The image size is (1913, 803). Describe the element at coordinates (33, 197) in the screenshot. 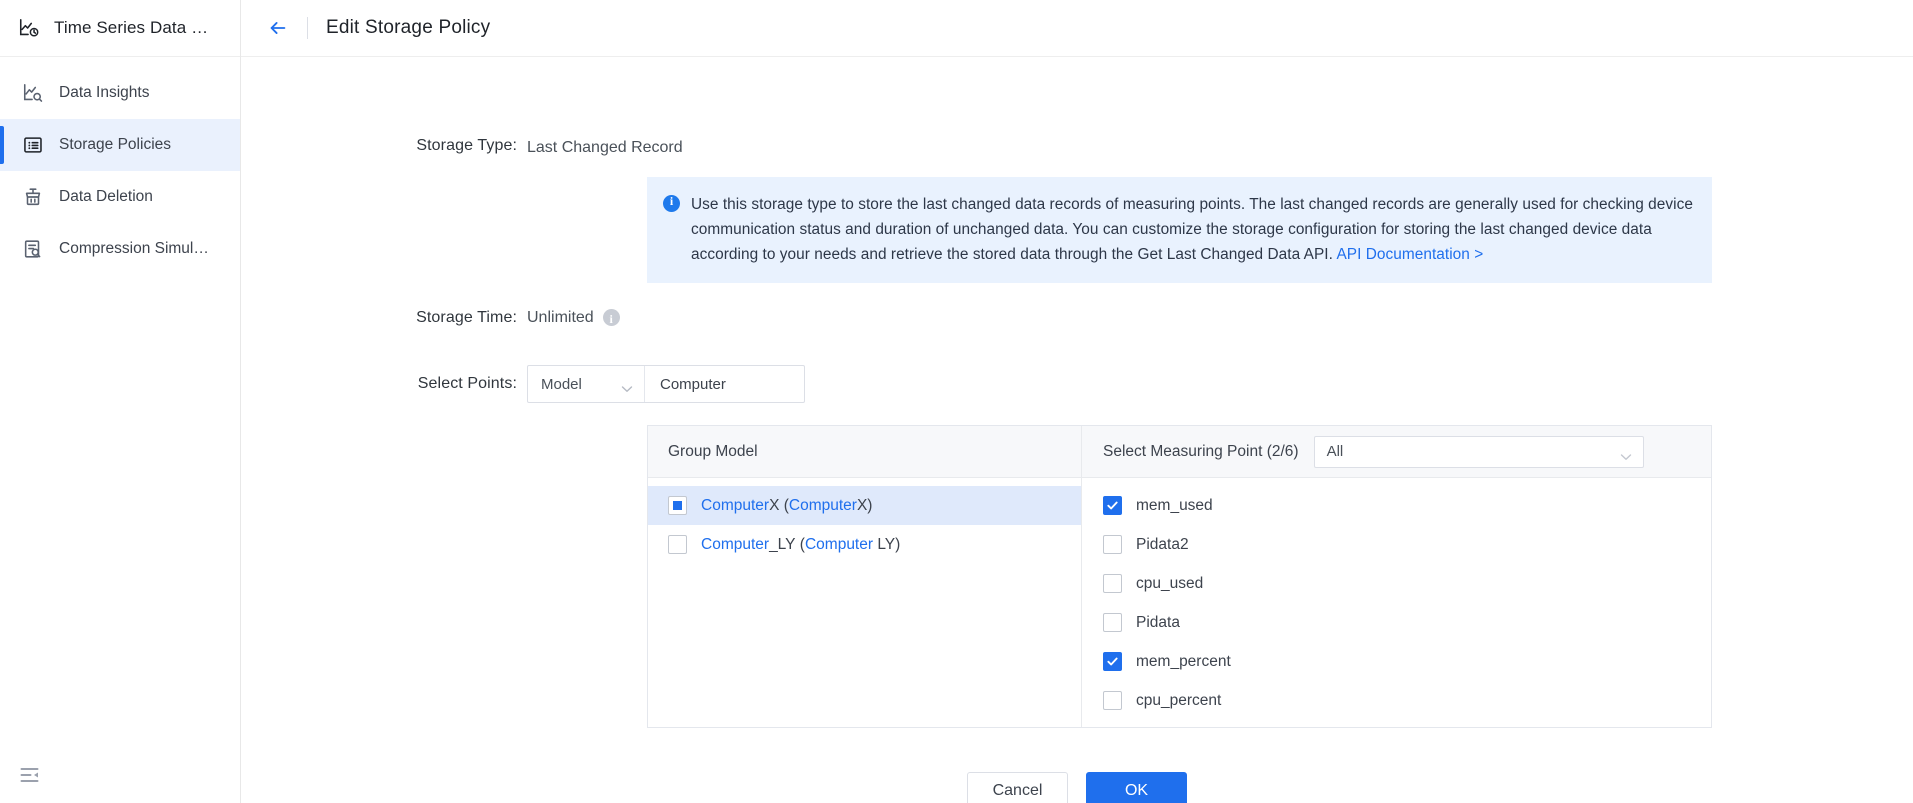

I see `data-deletion-icon` at that location.